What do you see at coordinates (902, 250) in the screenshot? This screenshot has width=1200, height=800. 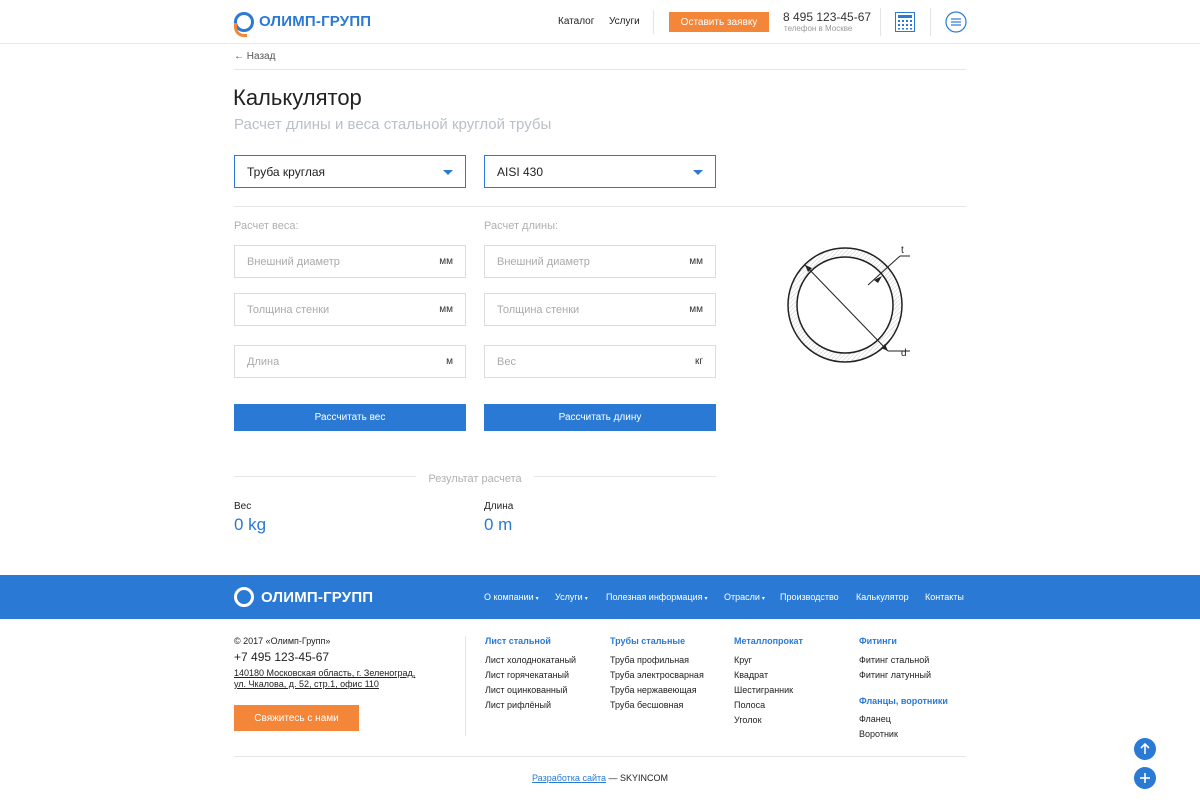 I see `t-label: t` at bounding box center [902, 250].